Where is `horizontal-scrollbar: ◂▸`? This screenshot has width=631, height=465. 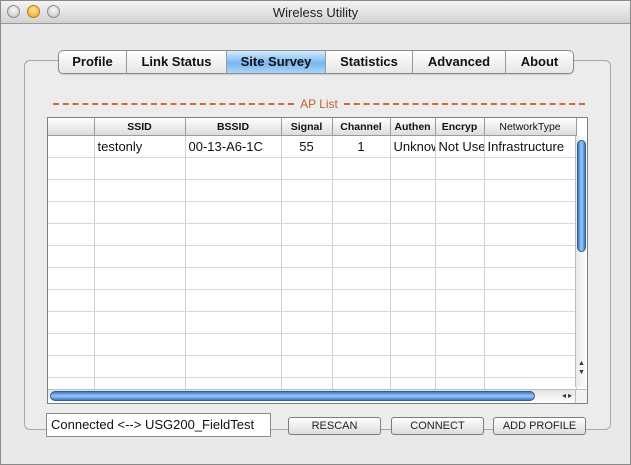
horizontal-scrollbar: ◂▸ is located at coordinates (312, 396).